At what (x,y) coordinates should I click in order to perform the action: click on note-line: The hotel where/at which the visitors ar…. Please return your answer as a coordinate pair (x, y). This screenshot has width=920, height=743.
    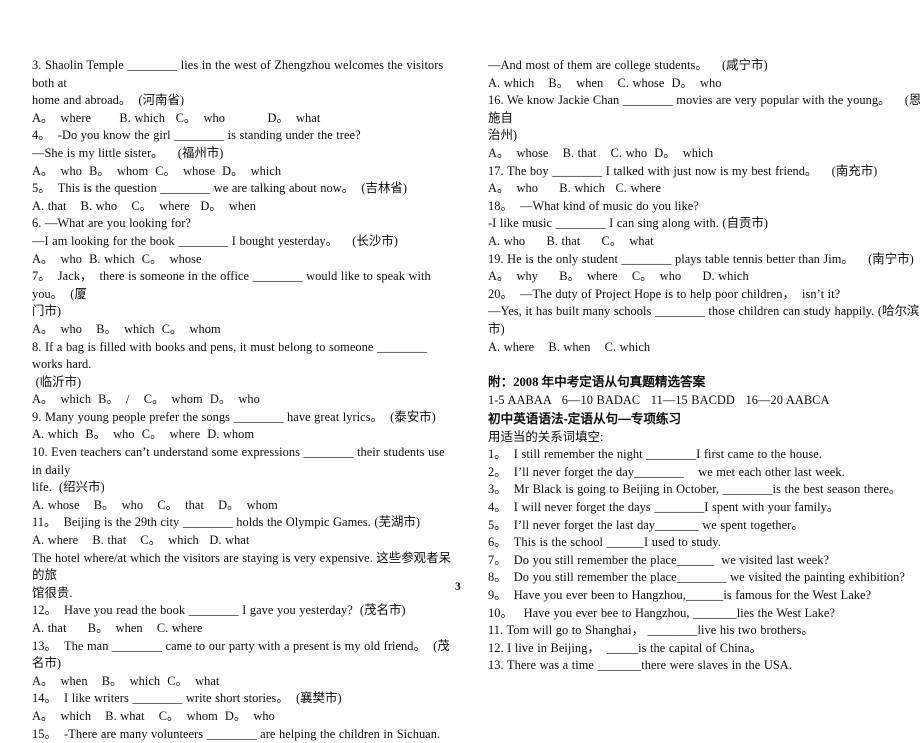
    Looking at the image, I should click on (242, 566).